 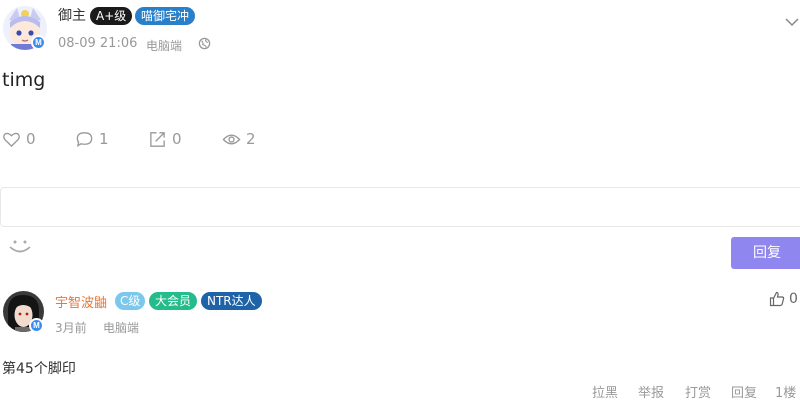 What do you see at coordinates (121, 328) in the screenshot?
I see `comment-device: 电脑端` at bounding box center [121, 328].